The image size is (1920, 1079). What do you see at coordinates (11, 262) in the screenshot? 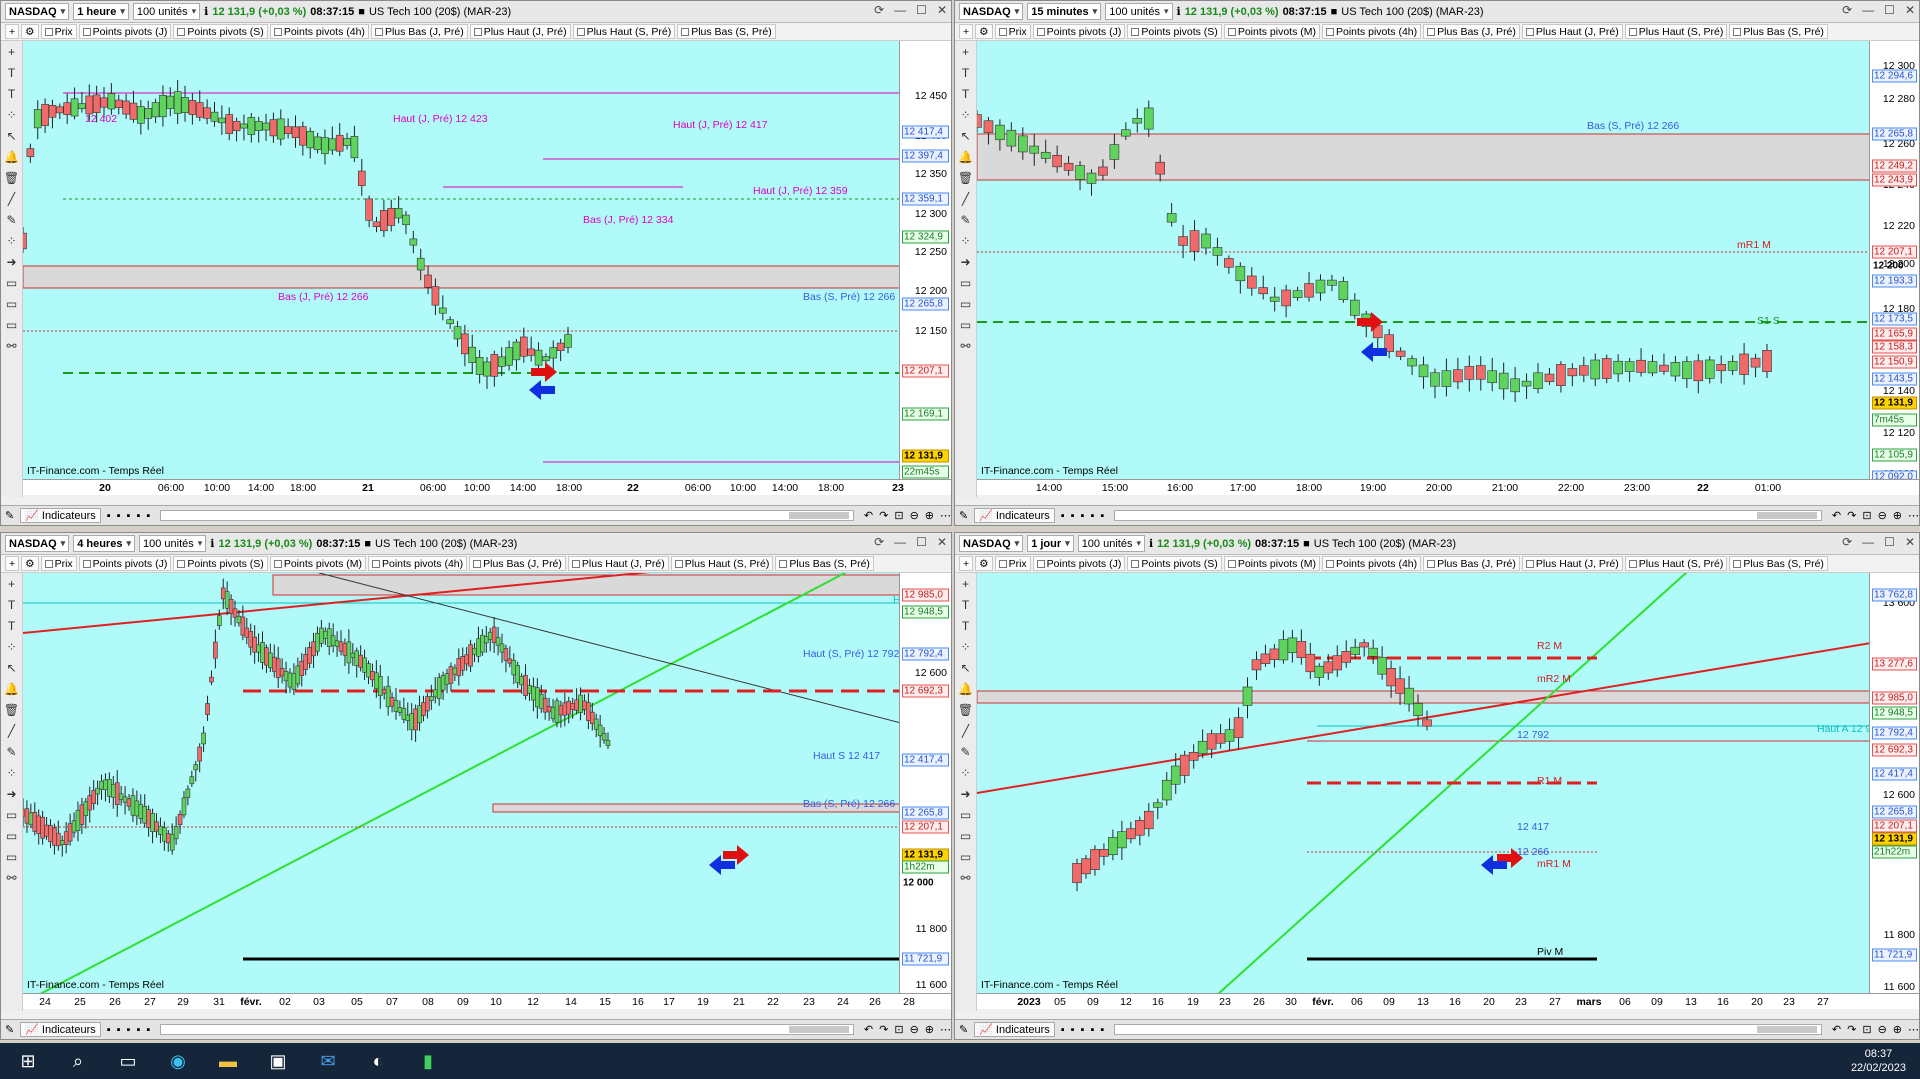
I see `arrow-right-icon: ➜` at bounding box center [11, 262].